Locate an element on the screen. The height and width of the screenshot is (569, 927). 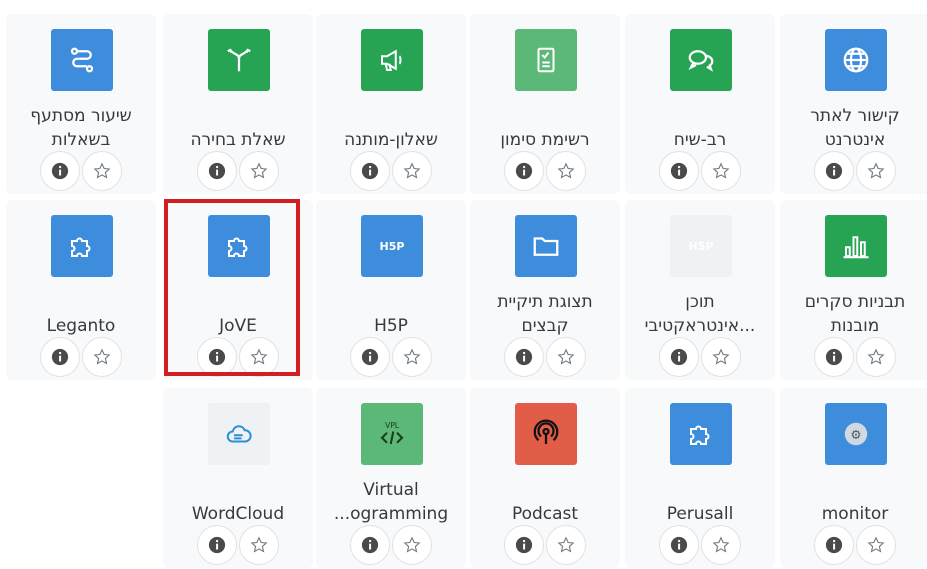
branch-path-icon is located at coordinates (82, 60).